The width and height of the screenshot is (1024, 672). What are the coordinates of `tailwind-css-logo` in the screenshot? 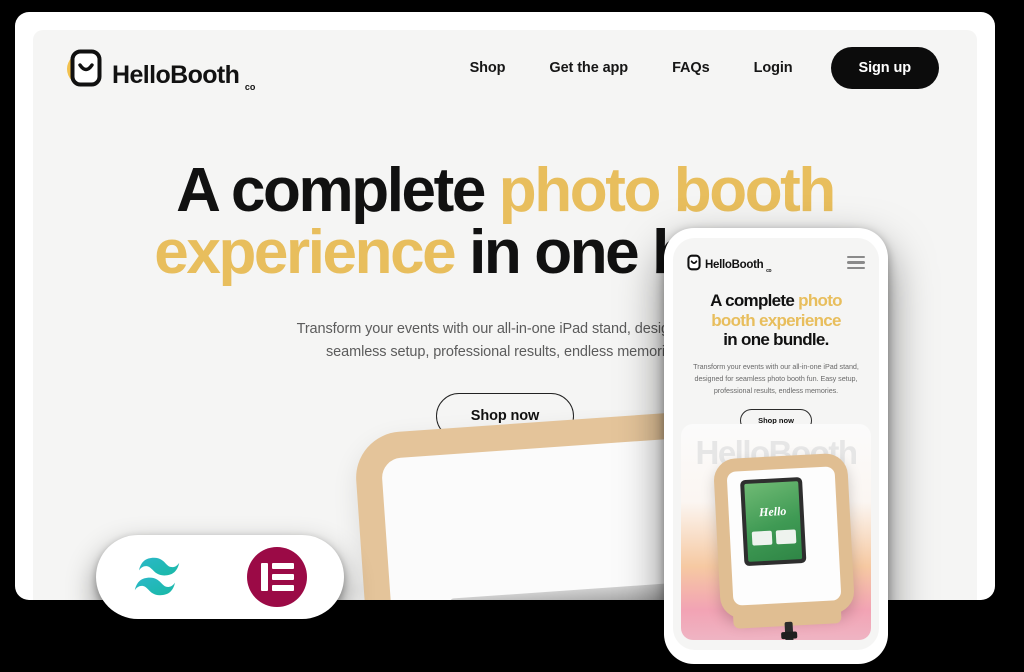 It's located at (157, 576).